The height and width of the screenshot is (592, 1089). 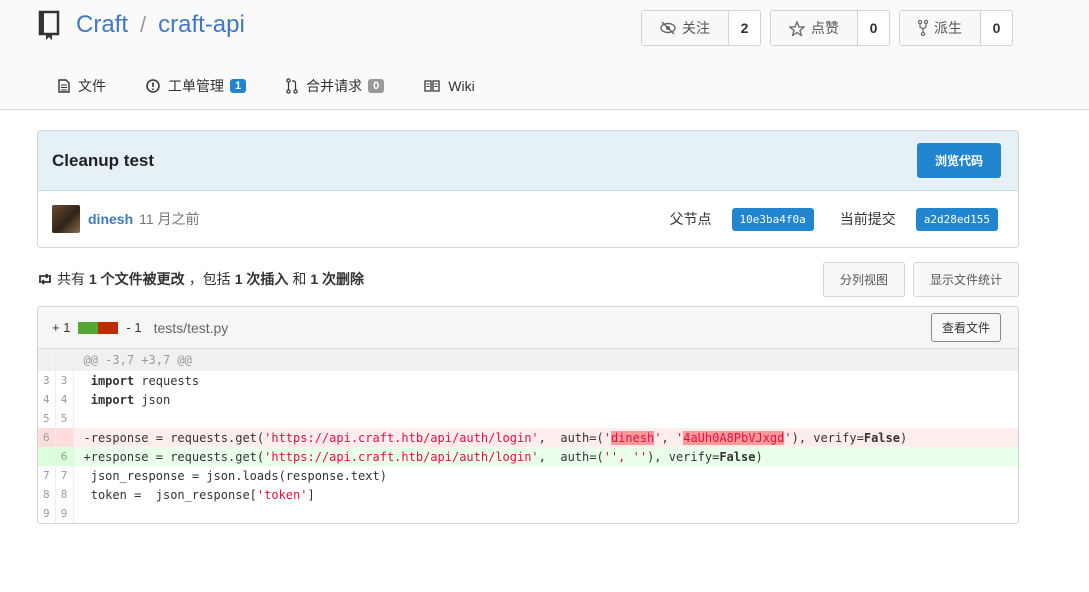 I want to click on view-file-button: 查看文件, so click(x=965, y=327).